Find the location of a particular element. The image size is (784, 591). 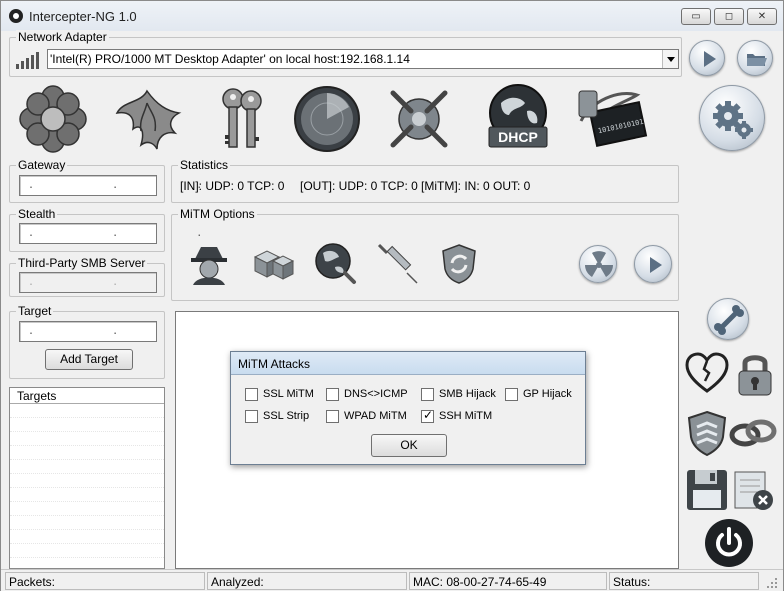

heartbleed-icon is located at coordinates (707, 373).